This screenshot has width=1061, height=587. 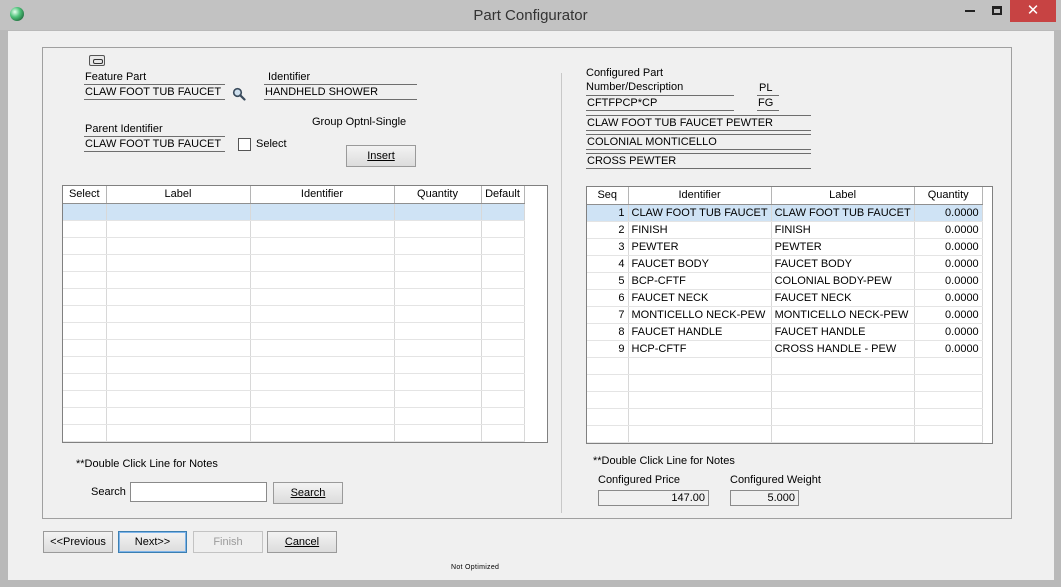 What do you see at coordinates (843, 332) in the screenshot?
I see `label-cell: FAUCET HANDLE` at bounding box center [843, 332].